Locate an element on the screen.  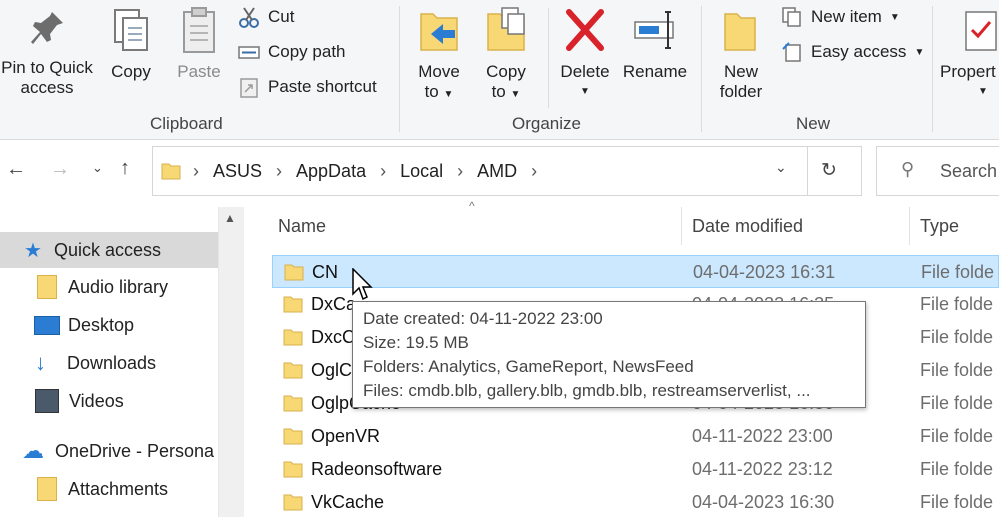
up-arrow-icon: ↑ is located at coordinates (125, 168).